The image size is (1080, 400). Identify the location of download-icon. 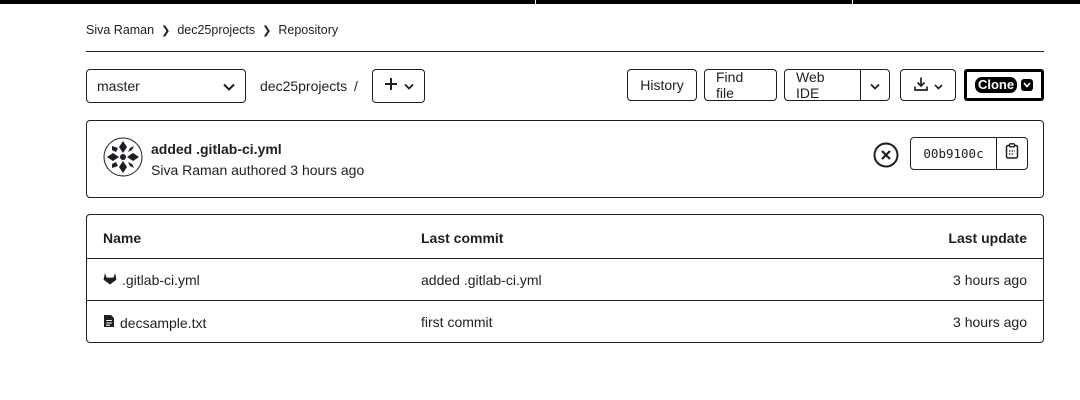
(921, 85).